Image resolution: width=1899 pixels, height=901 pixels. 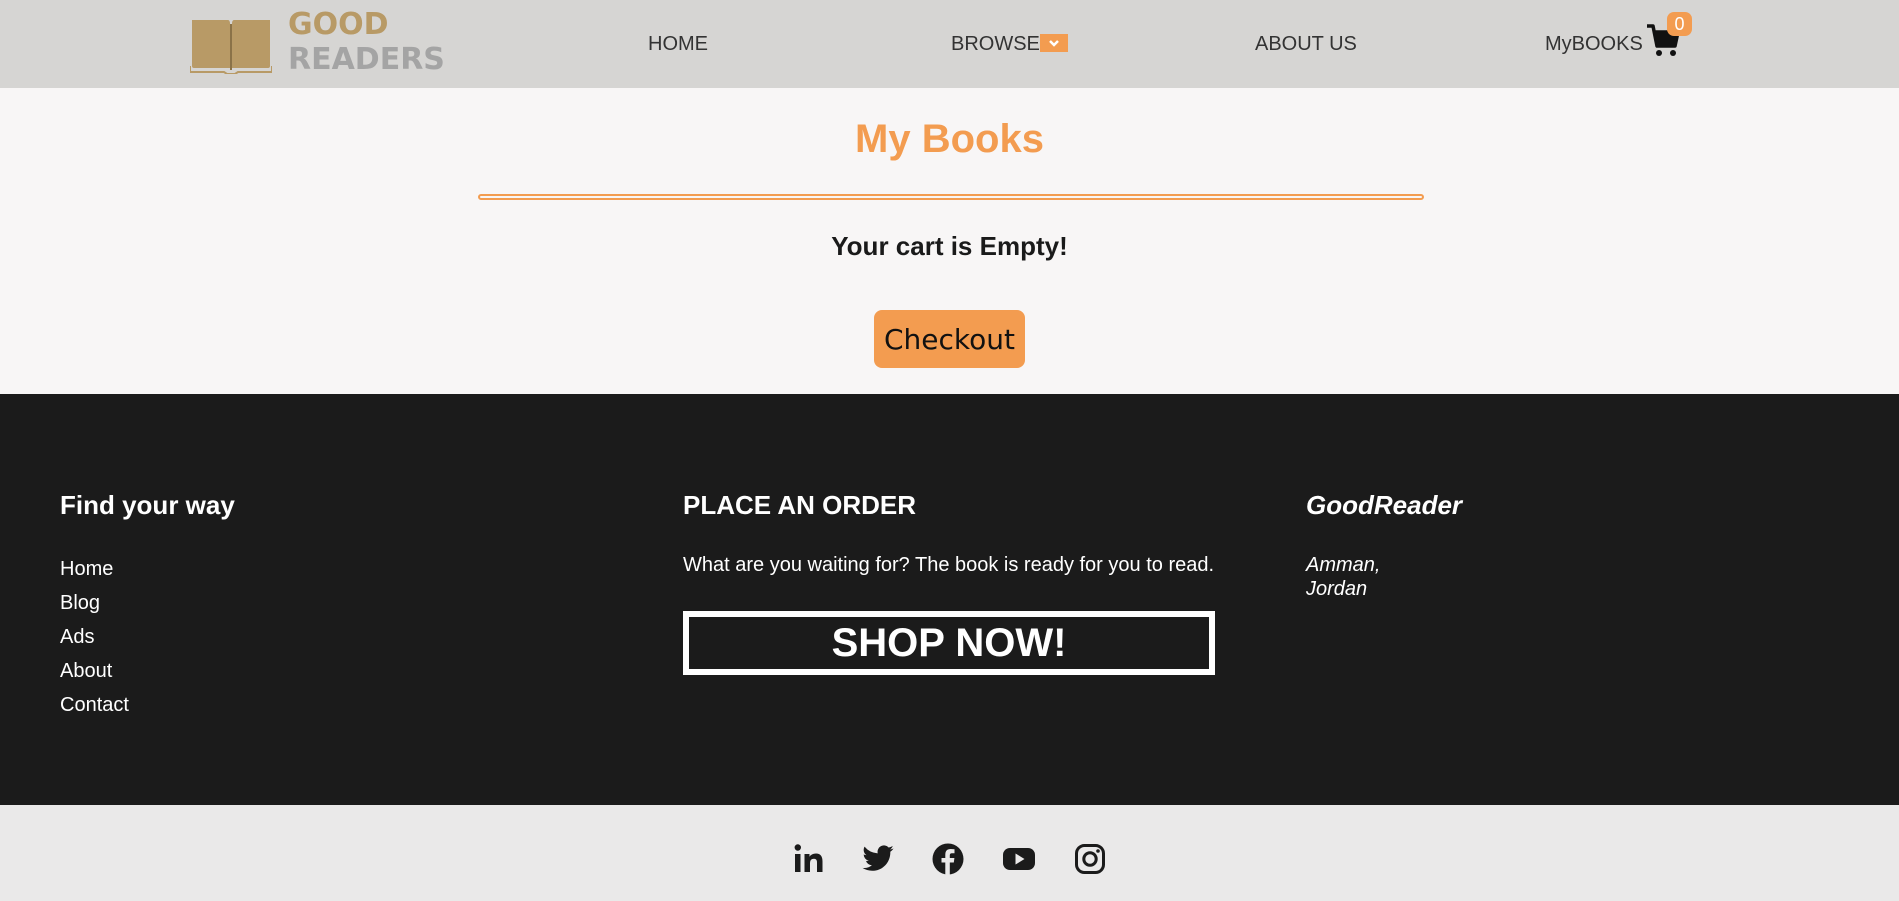 I want to click on chevron-down-icon, so click(x=1053, y=42).